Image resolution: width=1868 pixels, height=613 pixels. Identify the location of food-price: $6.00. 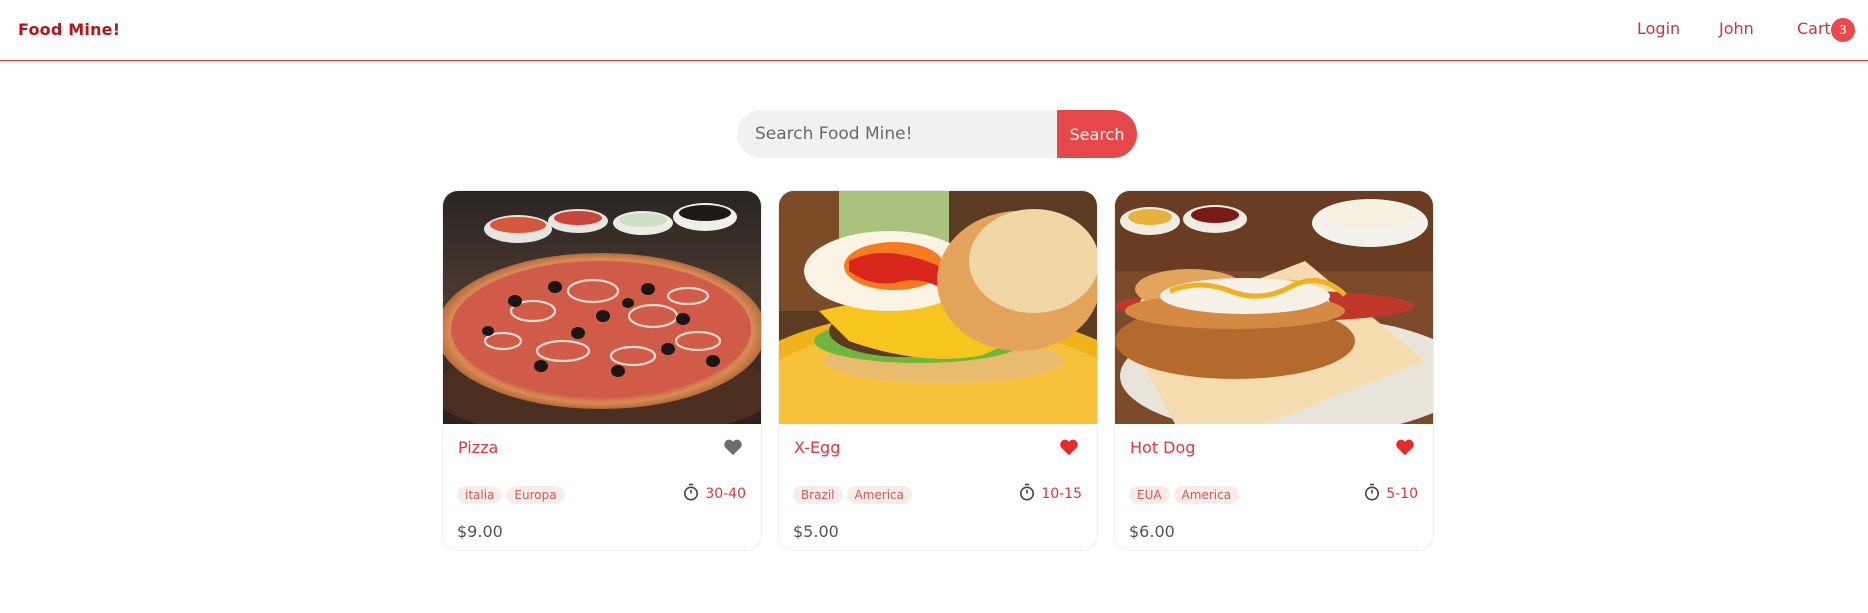
(1152, 531).